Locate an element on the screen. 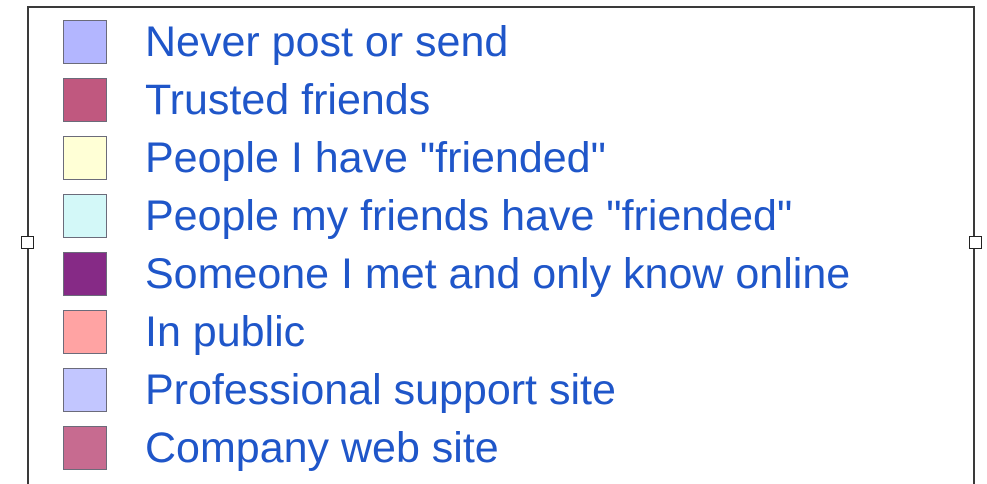 This screenshot has height=484, width=987. legend-entry: Trusted friends is located at coordinates (499, 101).